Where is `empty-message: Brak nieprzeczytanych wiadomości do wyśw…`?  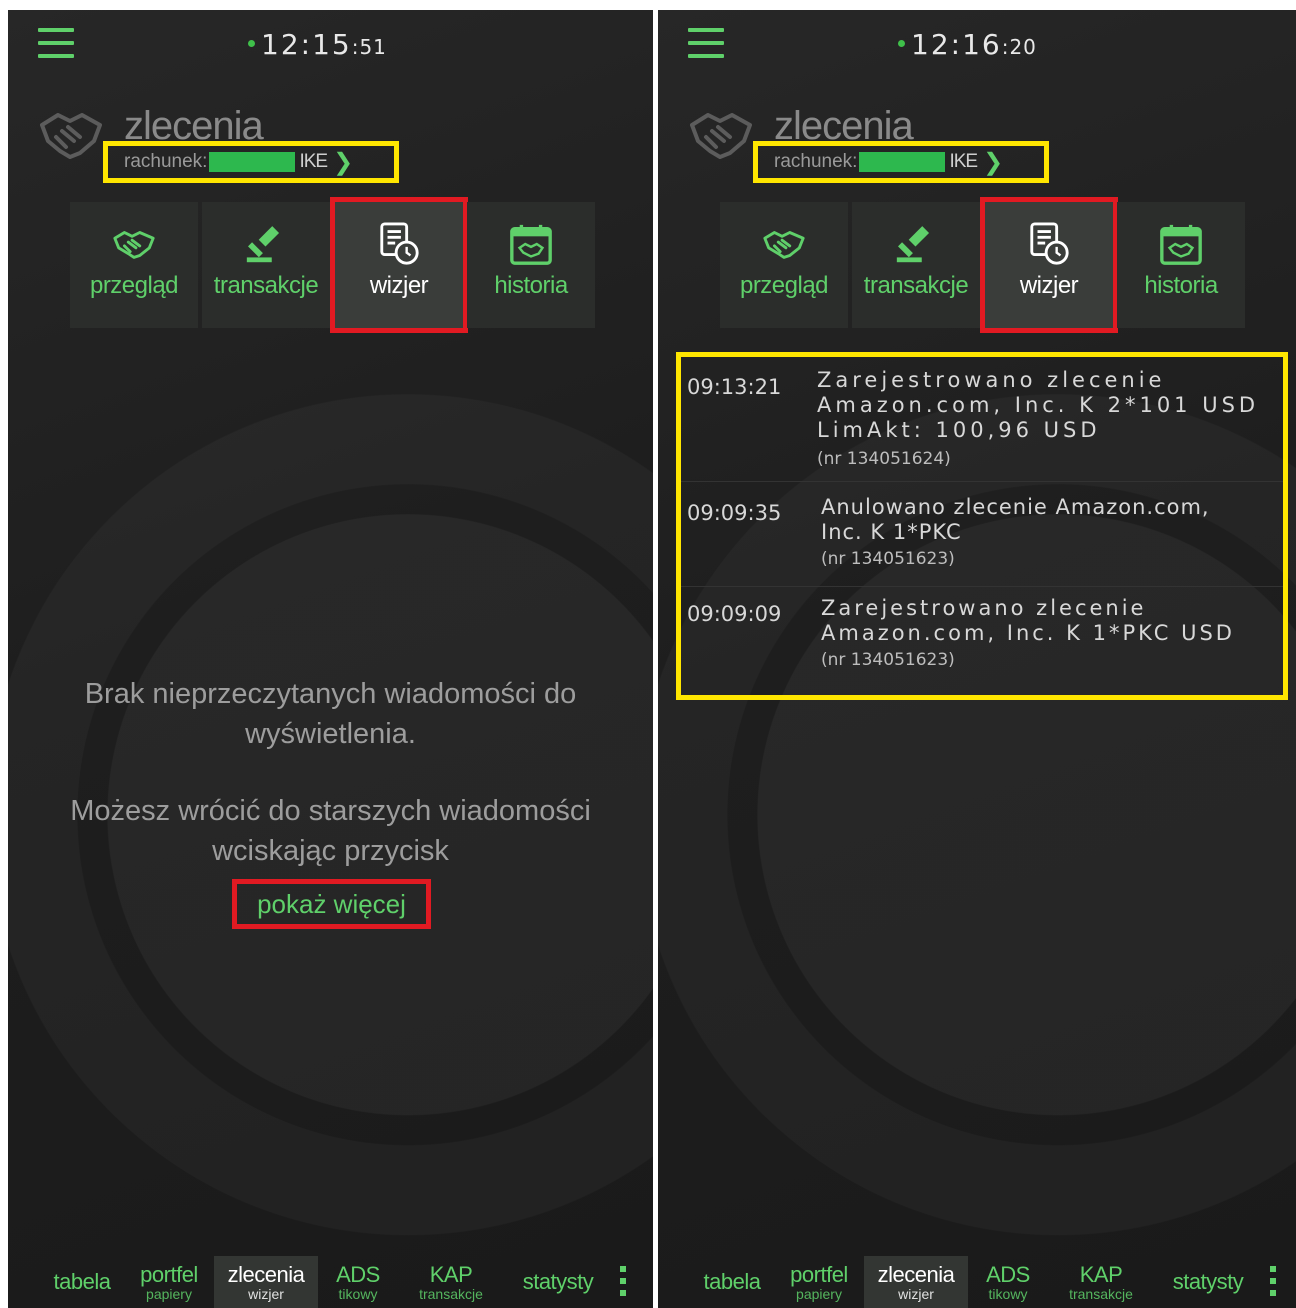
empty-message: Brak nieprzeczytanych wiadomości do wyśw… is located at coordinates (330, 714).